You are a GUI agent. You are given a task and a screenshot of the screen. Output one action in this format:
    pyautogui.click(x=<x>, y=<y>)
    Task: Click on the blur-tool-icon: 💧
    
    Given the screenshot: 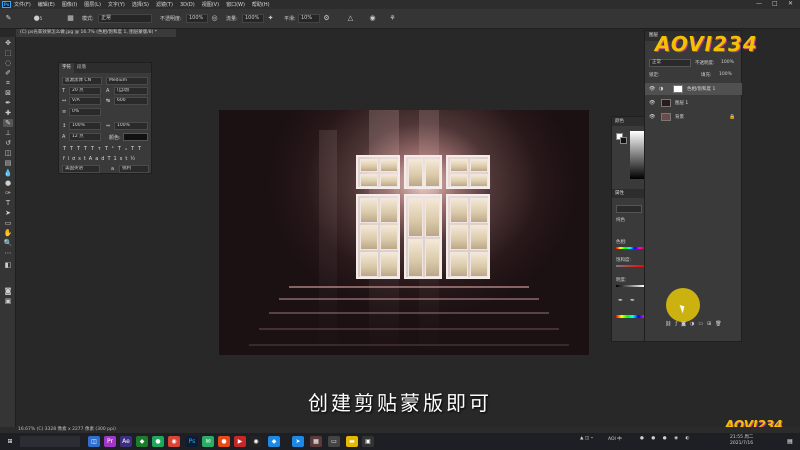 What is the action you would take?
    pyautogui.click(x=8, y=173)
    